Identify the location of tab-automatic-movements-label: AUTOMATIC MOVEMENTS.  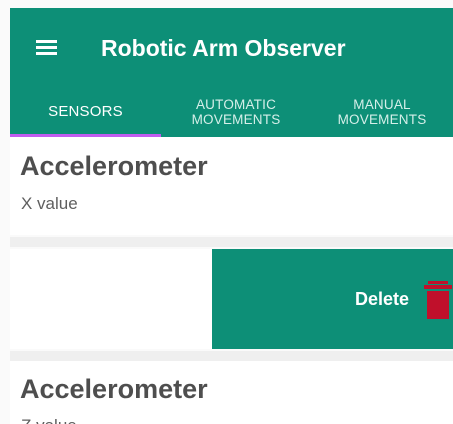
(236, 111).